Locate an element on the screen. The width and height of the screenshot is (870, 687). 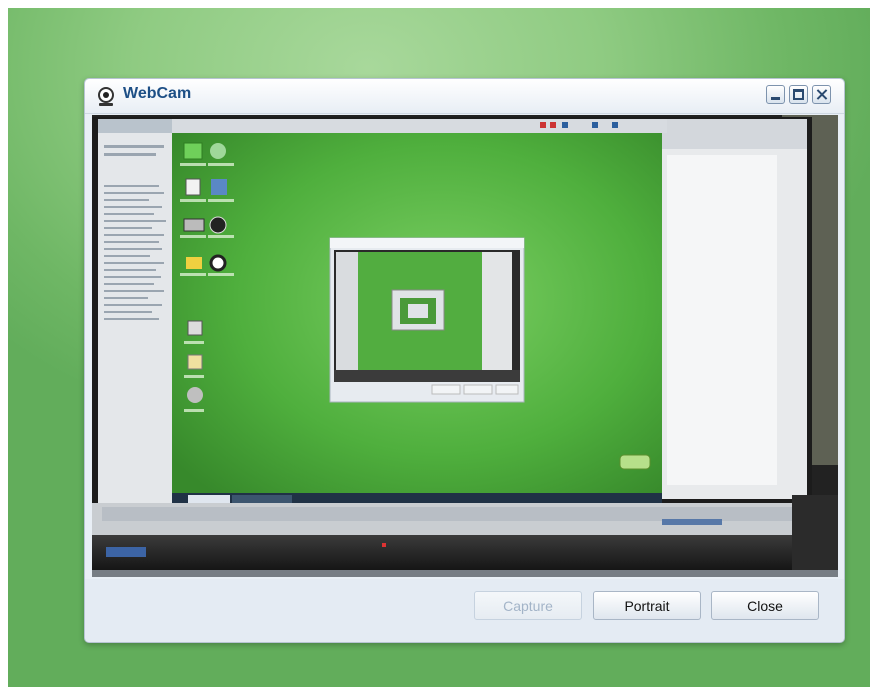
maximize-icon is located at coordinates (798, 94).